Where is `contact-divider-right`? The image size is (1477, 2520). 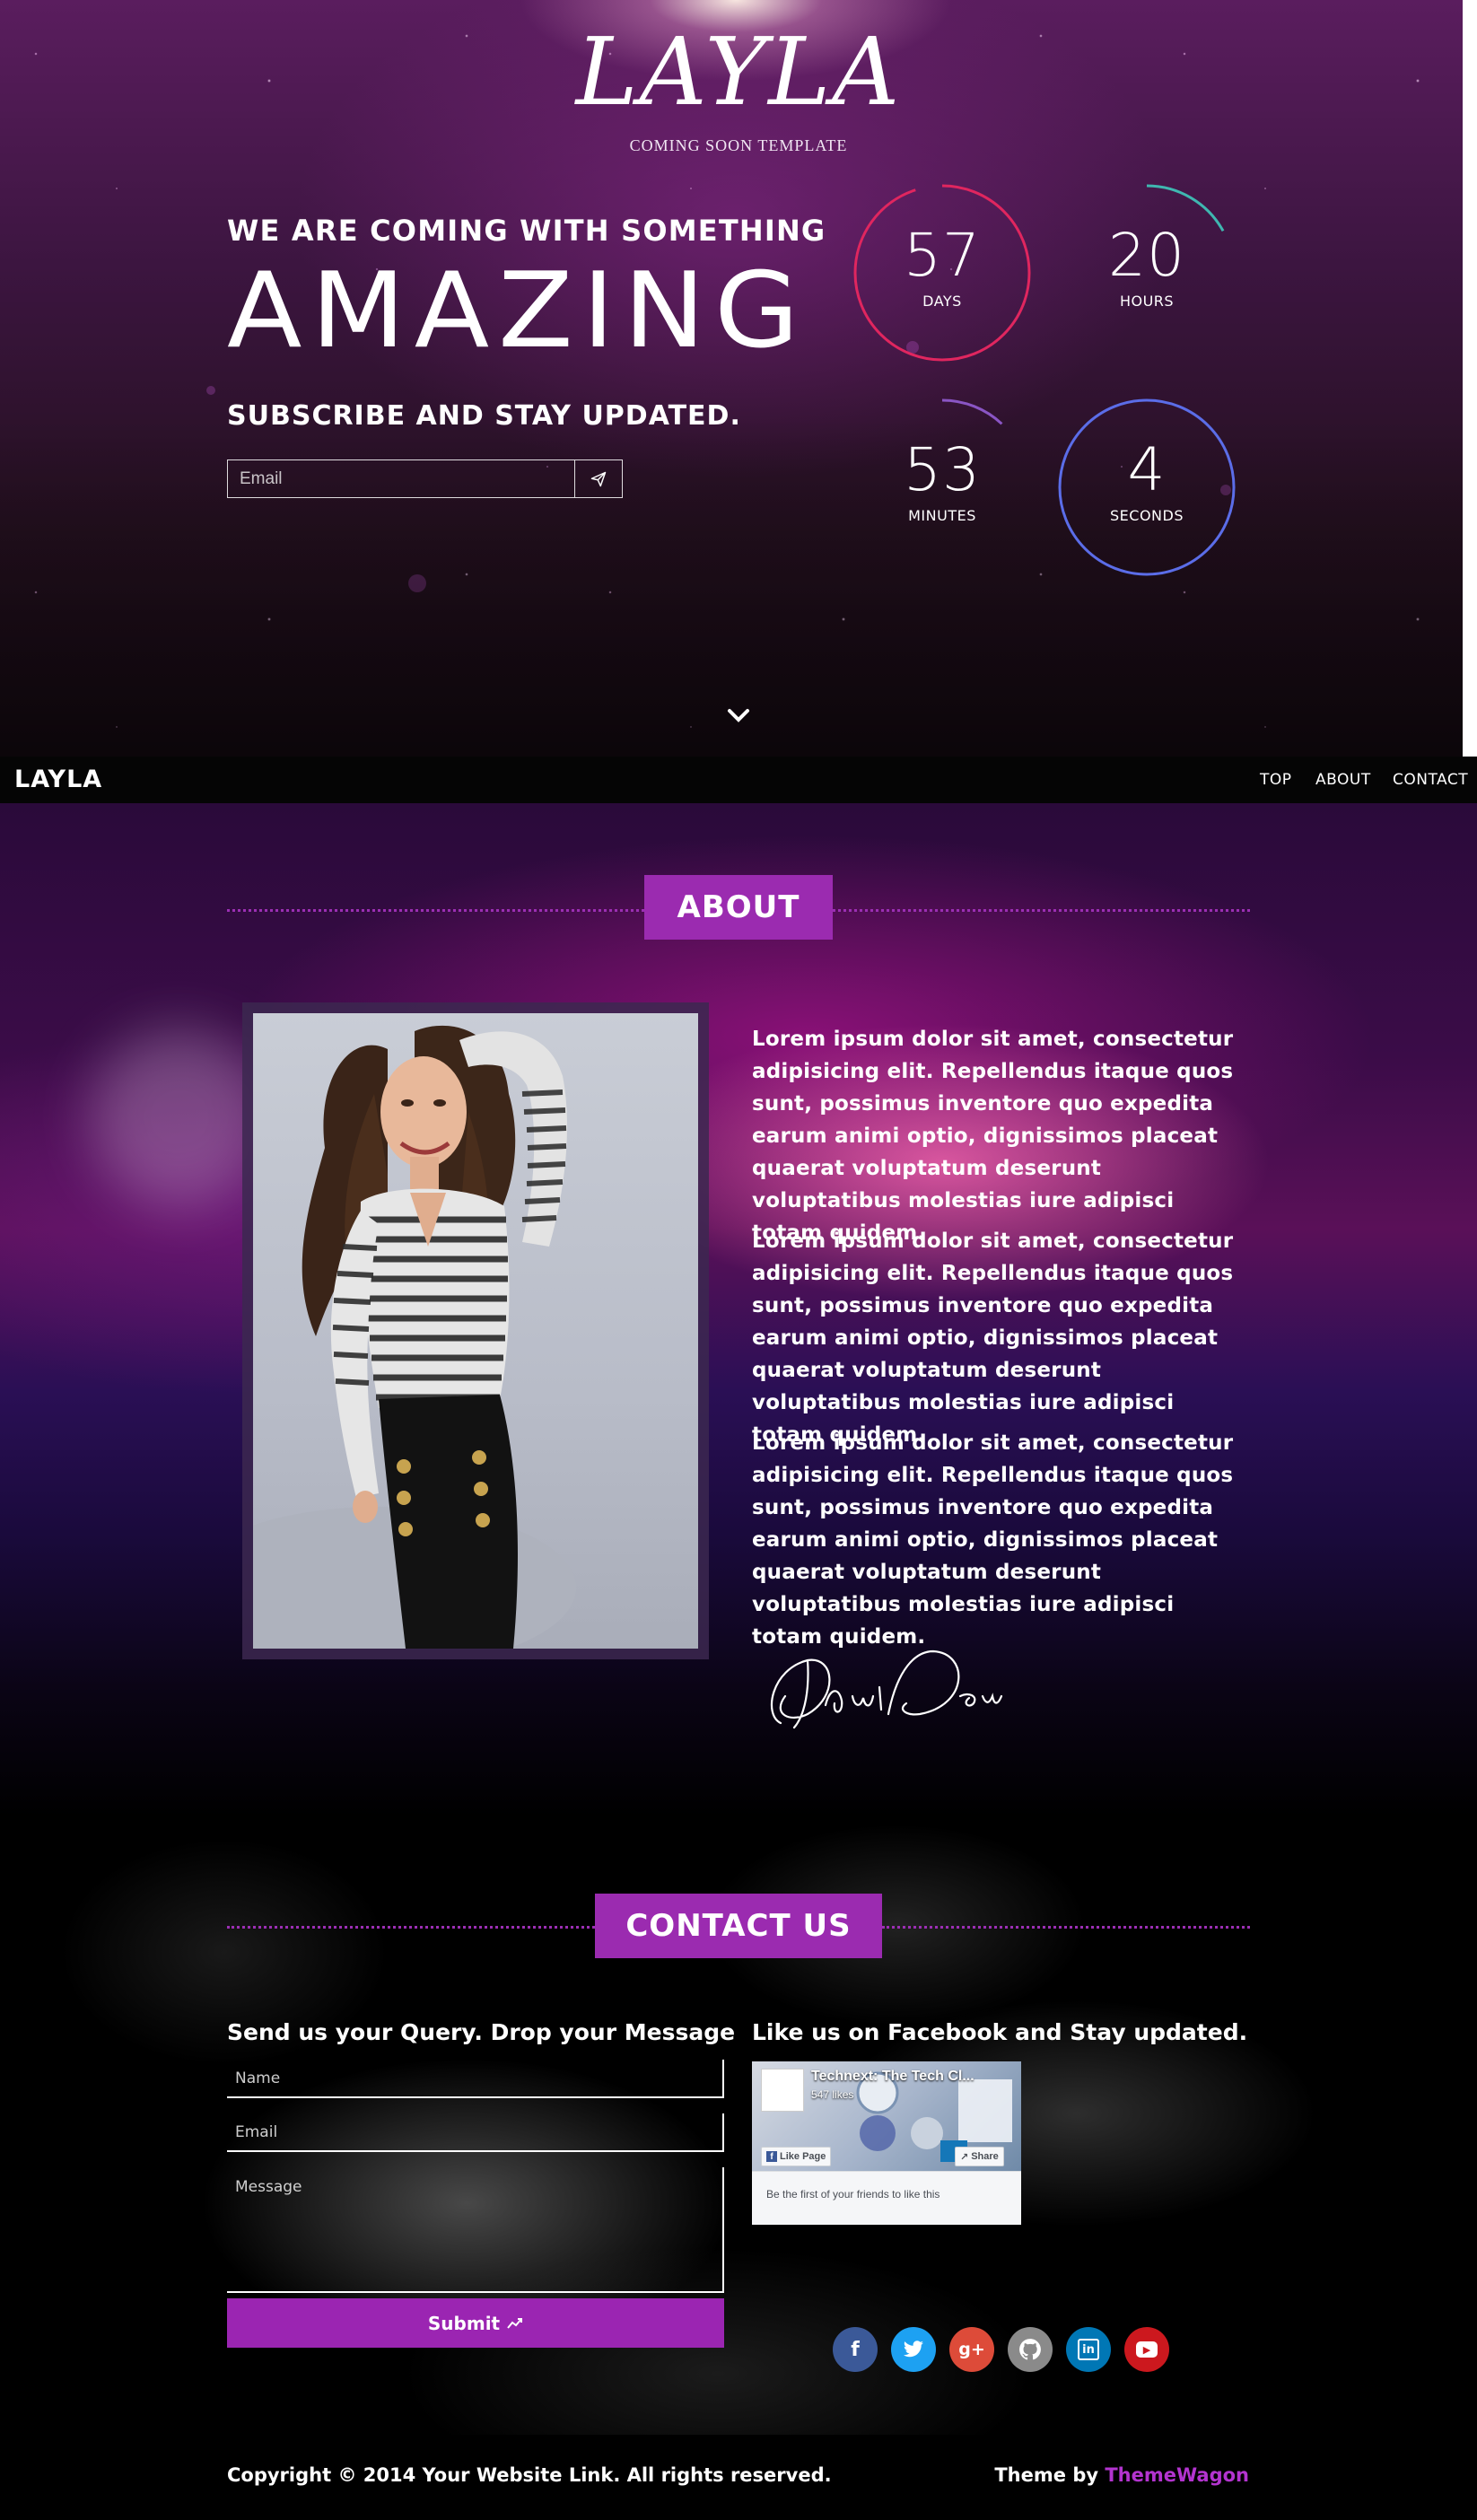
contact-divider-right is located at coordinates (1066, 1927).